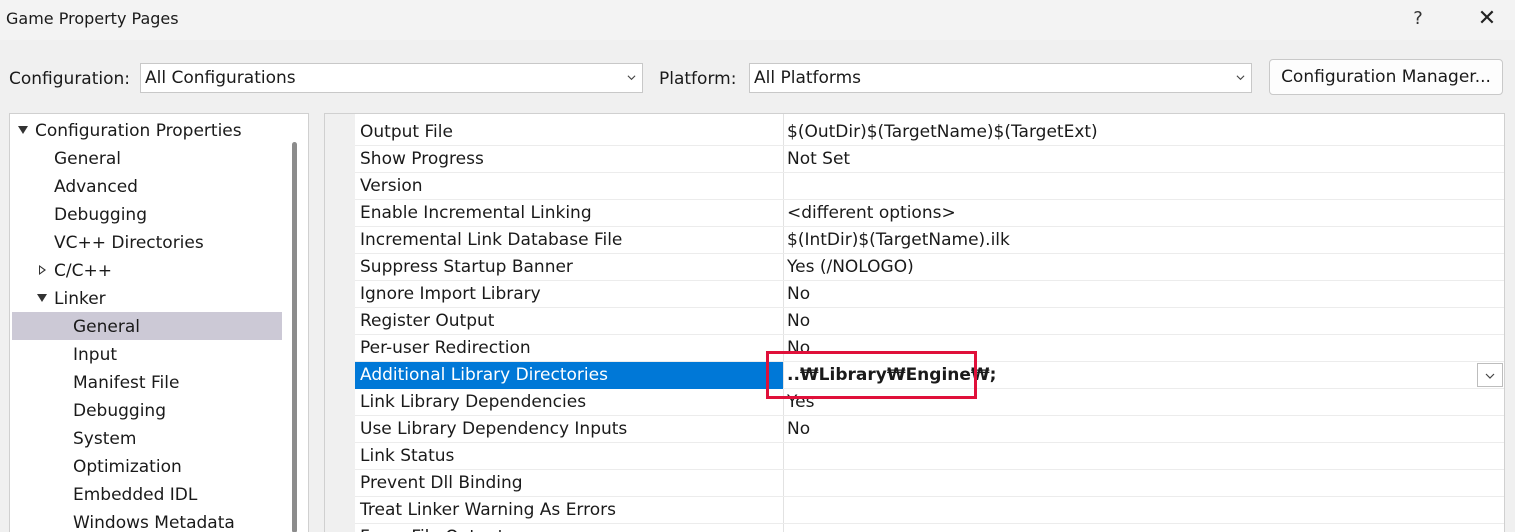  What do you see at coordinates (757, 20) in the screenshot?
I see `title-bar: Game Property Pages ? ✕` at bounding box center [757, 20].